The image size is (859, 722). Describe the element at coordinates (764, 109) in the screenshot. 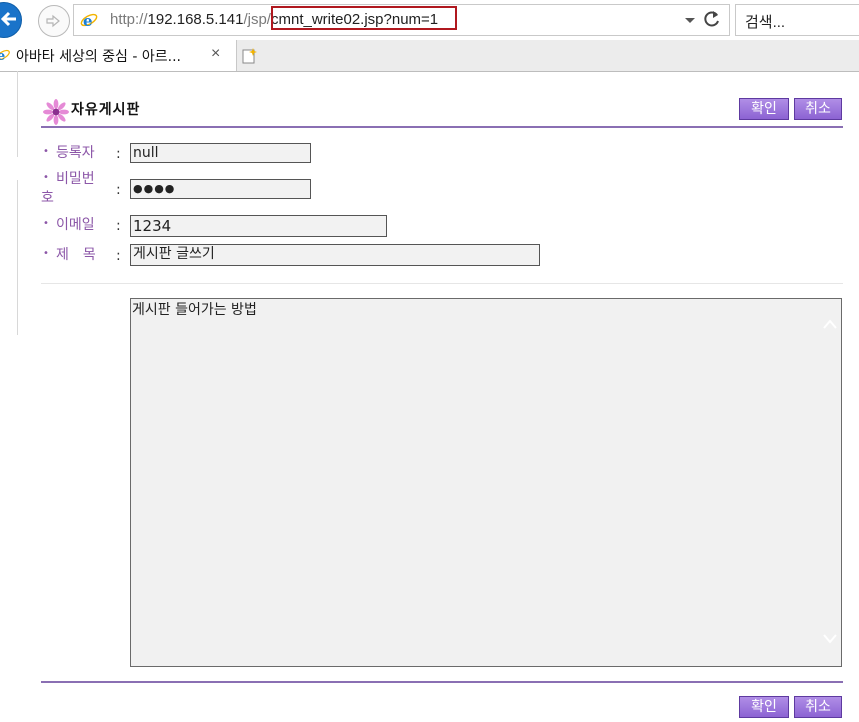

I see `confirm-button: 확인` at that location.